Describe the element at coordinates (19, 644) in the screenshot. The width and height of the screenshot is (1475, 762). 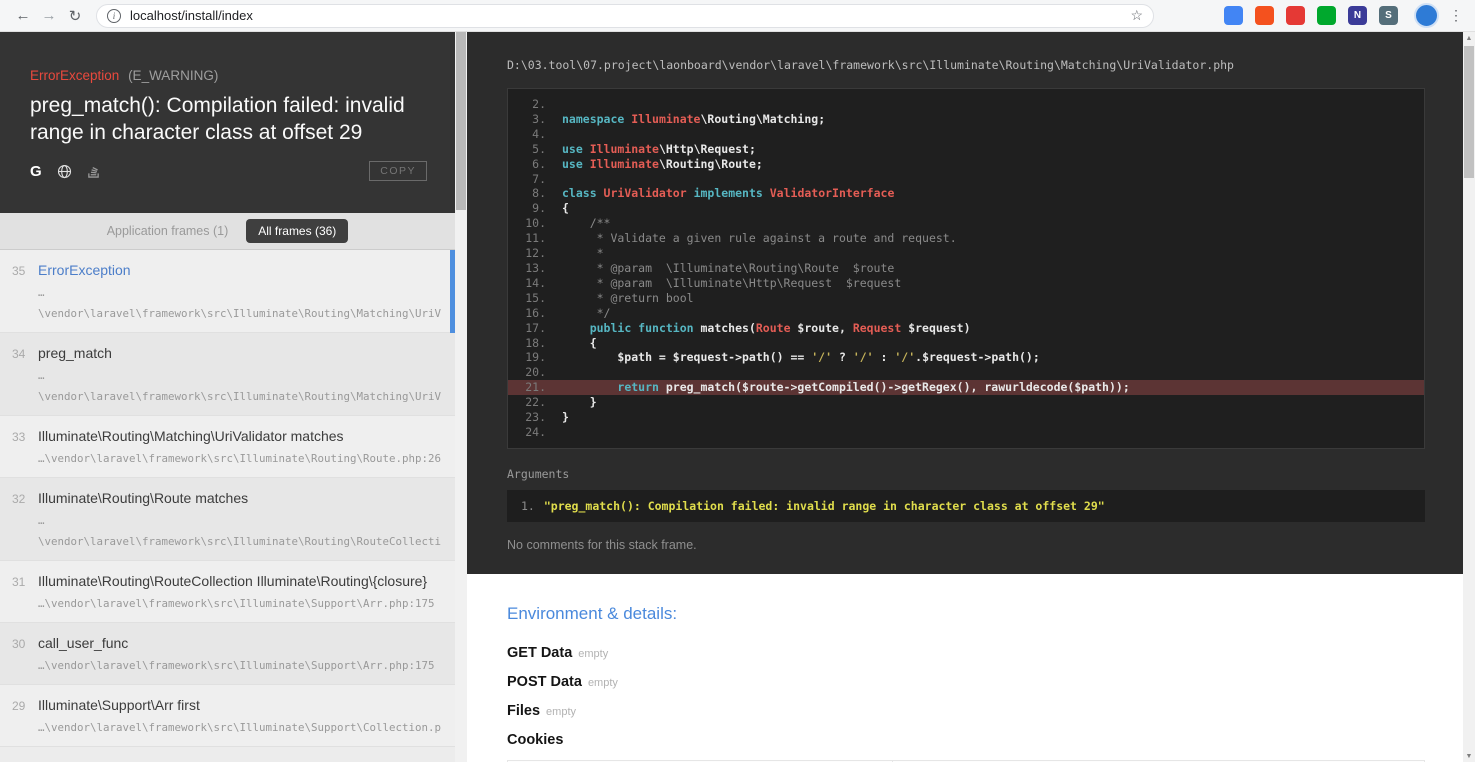
I see `frame-number: 30` at that location.